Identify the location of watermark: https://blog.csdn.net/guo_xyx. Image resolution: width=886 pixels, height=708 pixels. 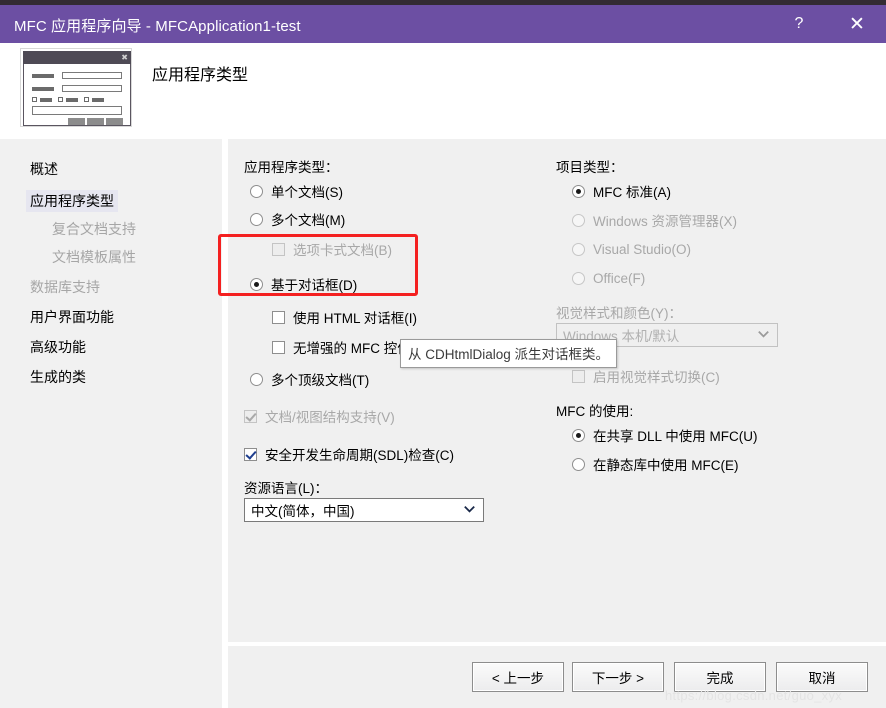
(754, 695).